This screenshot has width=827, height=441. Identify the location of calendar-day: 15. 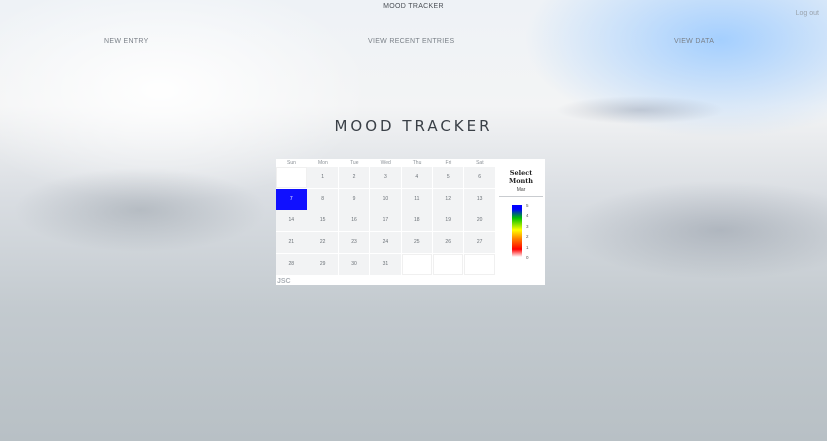
(322, 221).